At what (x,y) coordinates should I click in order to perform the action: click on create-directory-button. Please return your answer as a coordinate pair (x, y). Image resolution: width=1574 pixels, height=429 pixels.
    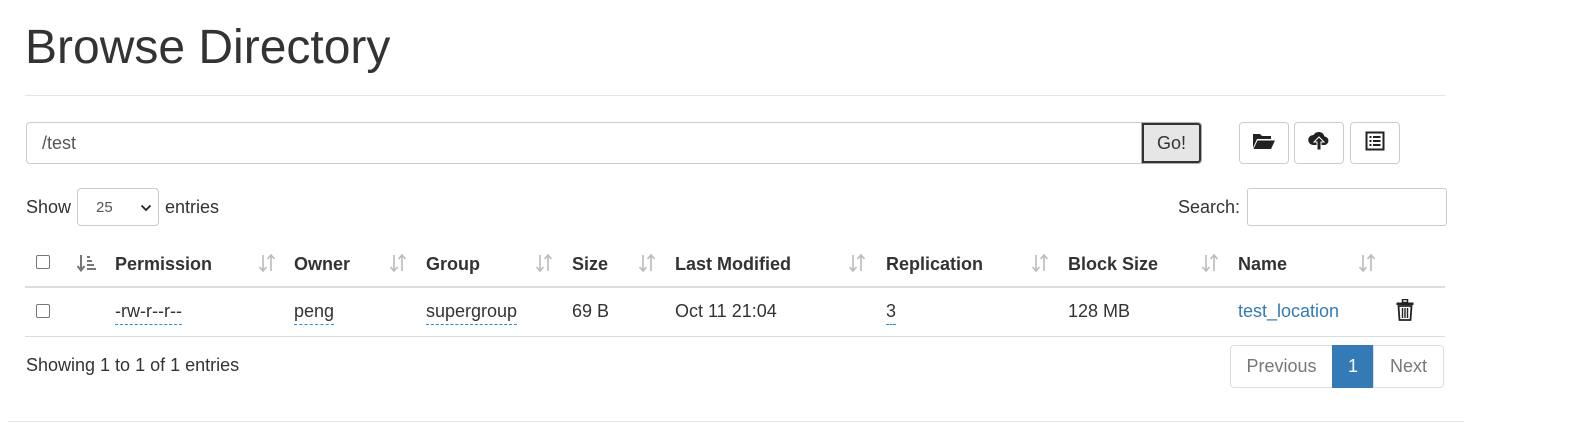
    Looking at the image, I should click on (1264, 143).